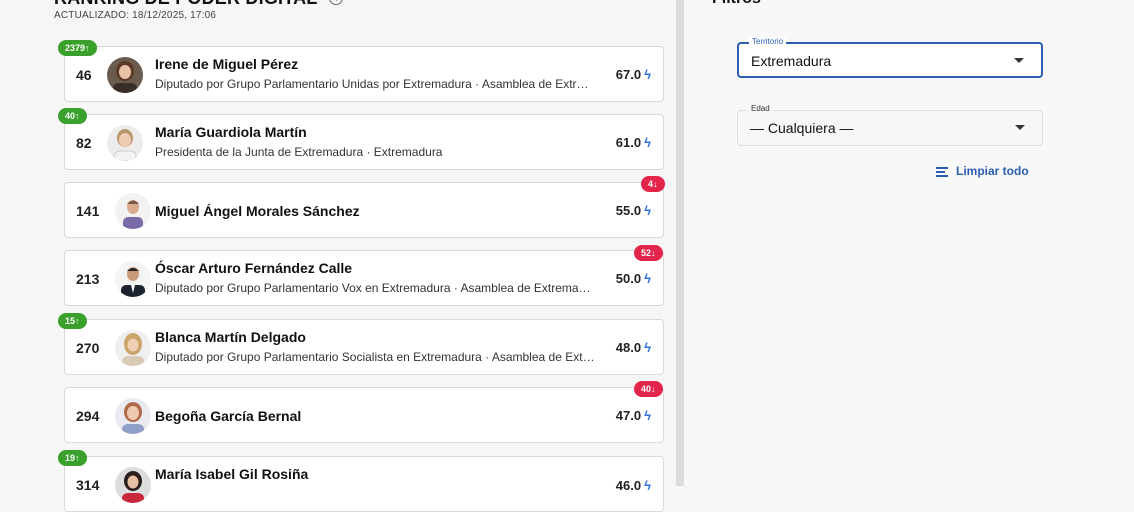  I want to click on person-name: María Guardiola Martín, so click(231, 132).